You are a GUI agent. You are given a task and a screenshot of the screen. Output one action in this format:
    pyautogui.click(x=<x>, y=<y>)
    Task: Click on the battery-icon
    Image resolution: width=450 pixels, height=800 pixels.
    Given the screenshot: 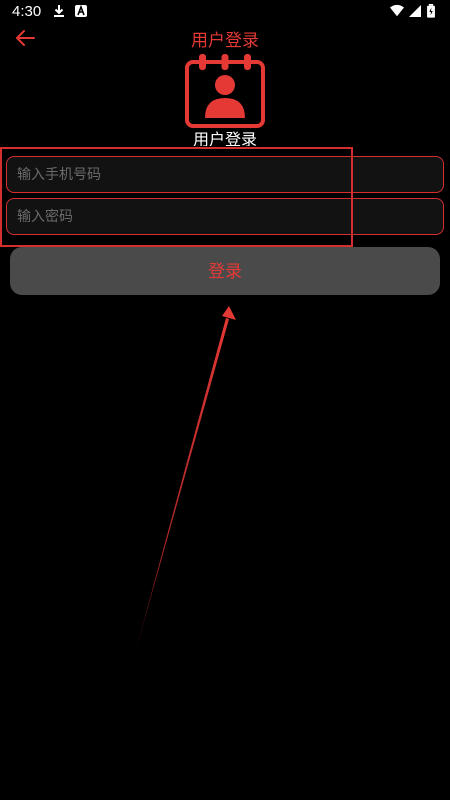 What is the action you would take?
    pyautogui.click(x=431, y=11)
    